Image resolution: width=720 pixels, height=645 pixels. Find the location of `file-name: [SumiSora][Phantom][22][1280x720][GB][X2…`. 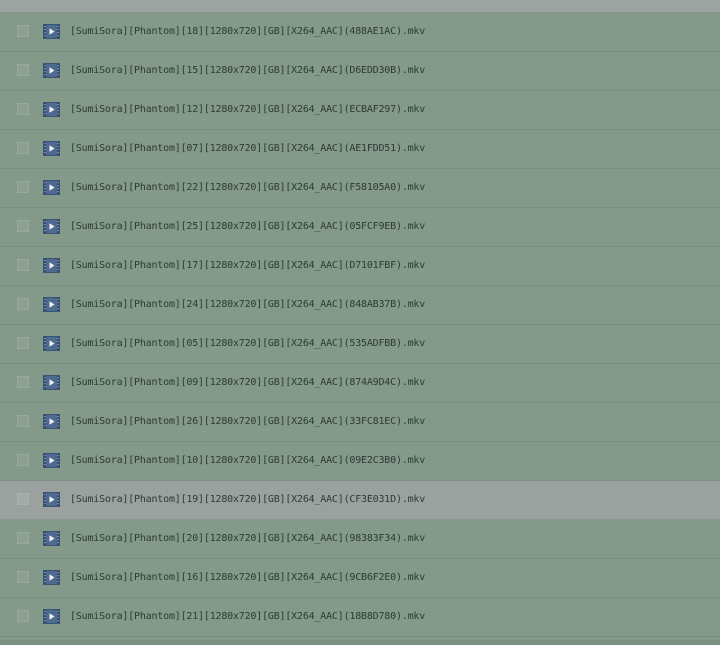

file-name: [SumiSora][Phantom][22][1280x720][GB][X2… is located at coordinates (247, 188).